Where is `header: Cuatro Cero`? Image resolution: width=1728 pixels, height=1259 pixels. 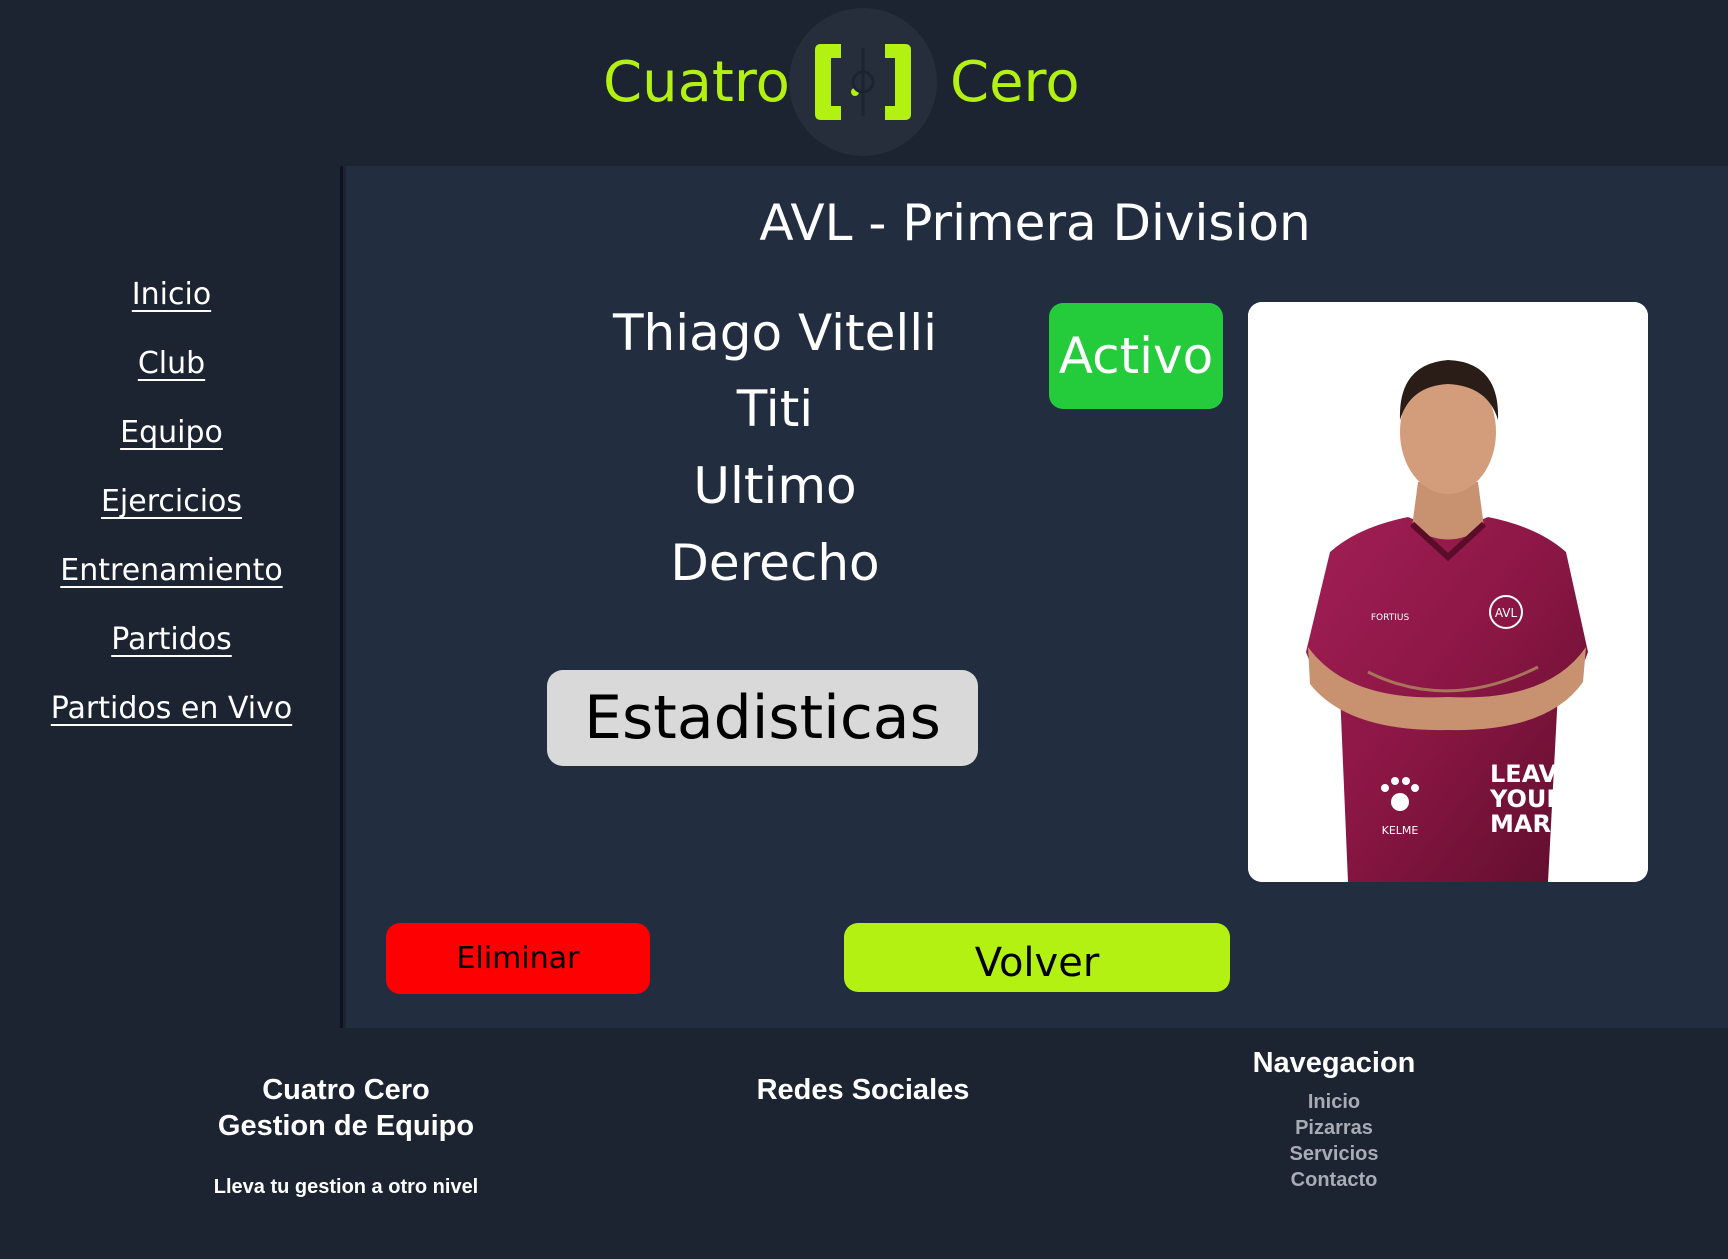 header: Cuatro Cero is located at coordinates (864, 83).